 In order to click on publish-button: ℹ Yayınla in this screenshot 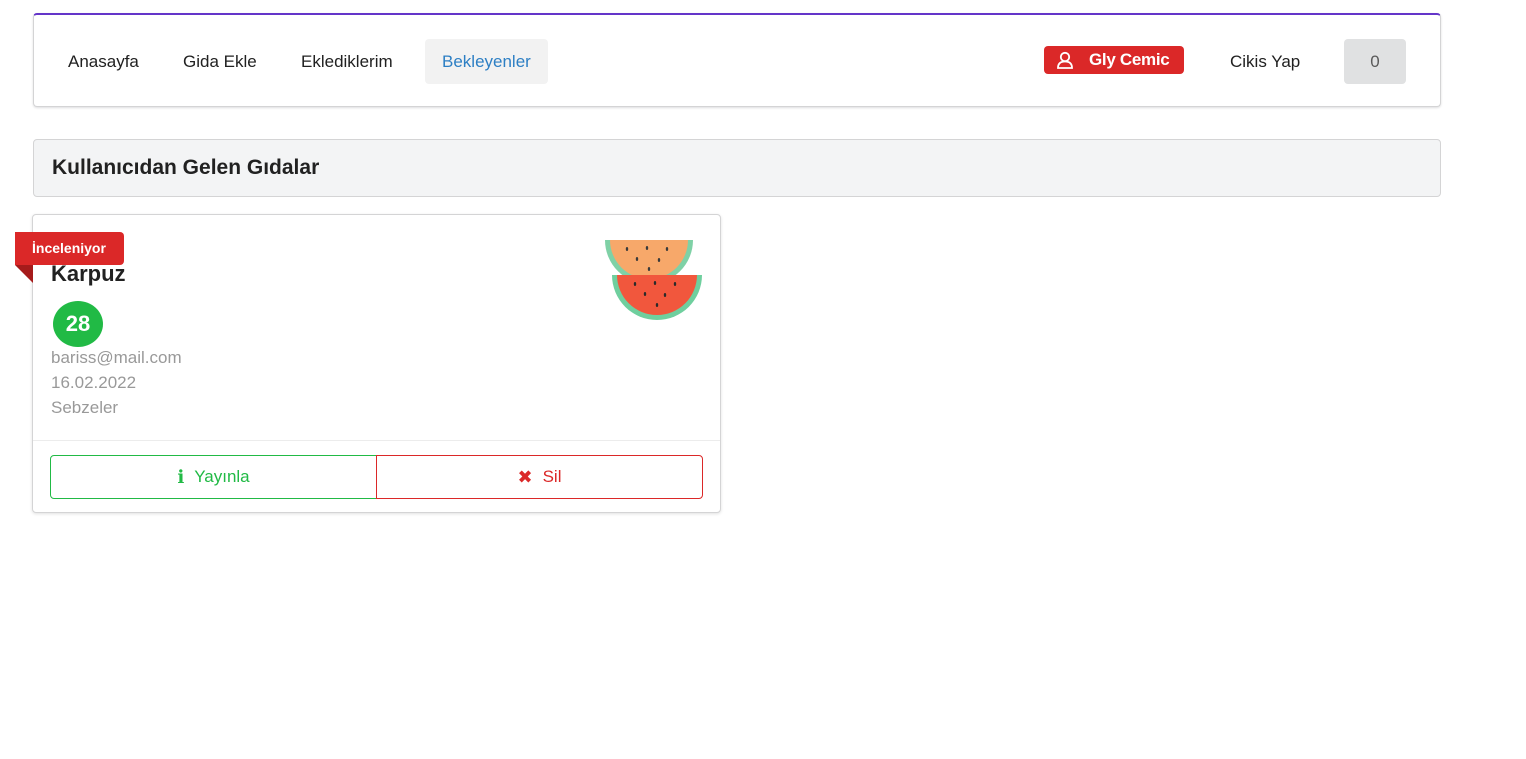, I will do `click(213, 477)`.